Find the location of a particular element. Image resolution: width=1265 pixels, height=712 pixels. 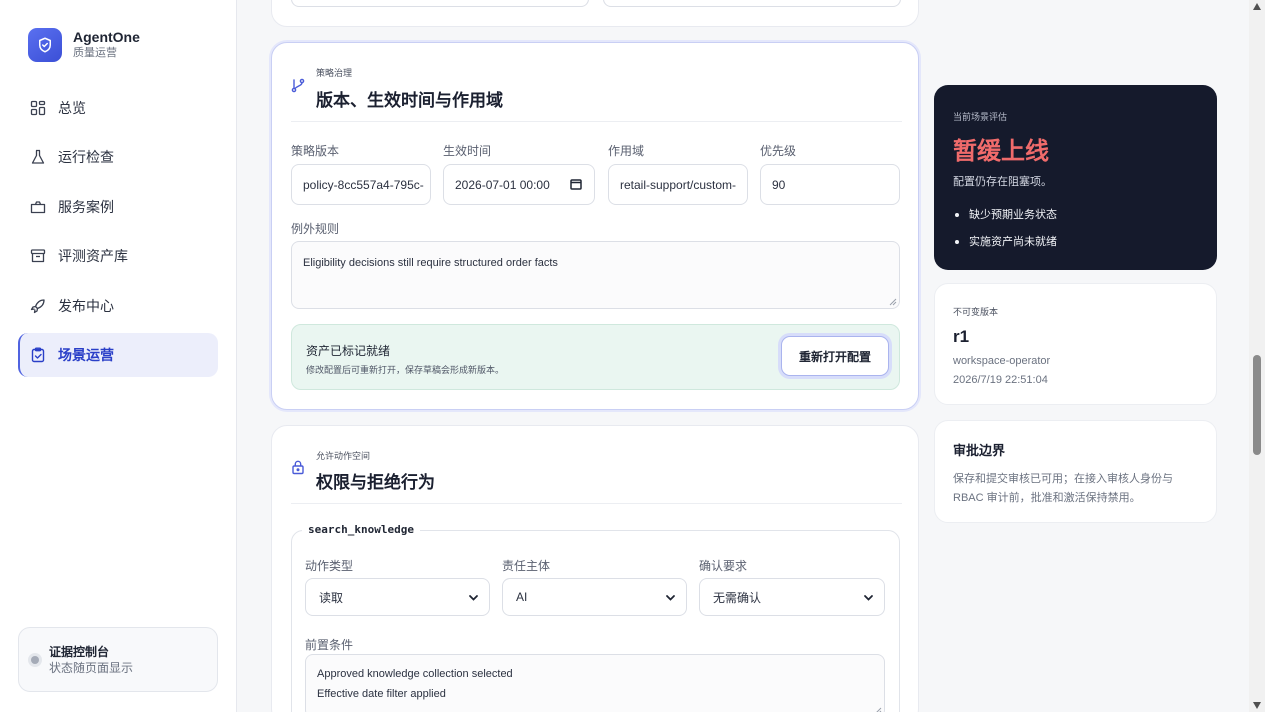

calendar-icon is located at coordinates (576, 185).